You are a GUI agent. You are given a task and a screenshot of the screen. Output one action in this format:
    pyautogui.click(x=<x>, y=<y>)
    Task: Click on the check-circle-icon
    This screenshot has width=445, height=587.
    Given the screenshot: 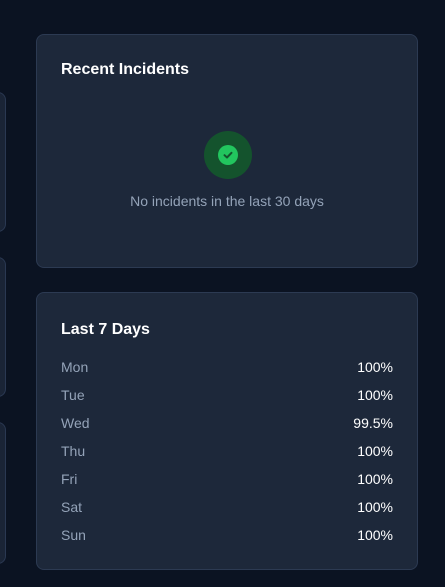 What is the action you would take?
    pyautogui.click(x=228, y=155)
    